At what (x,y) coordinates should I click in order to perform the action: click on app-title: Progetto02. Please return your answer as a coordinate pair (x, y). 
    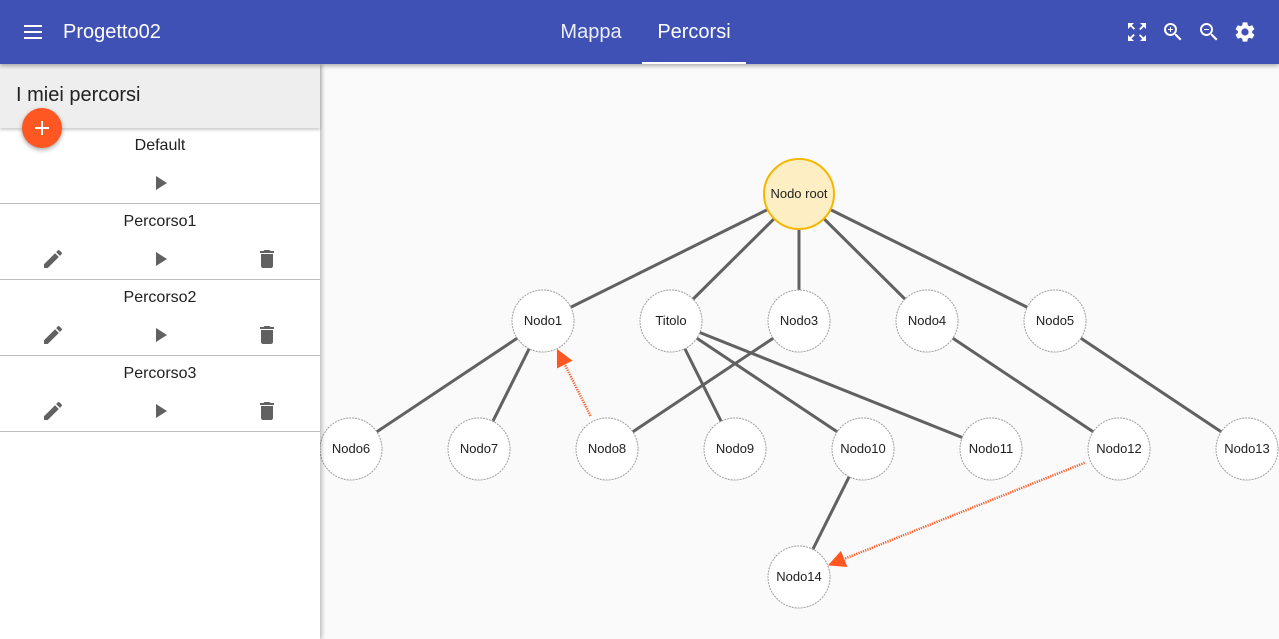
    Looking at the image, I should click on (112, 32).